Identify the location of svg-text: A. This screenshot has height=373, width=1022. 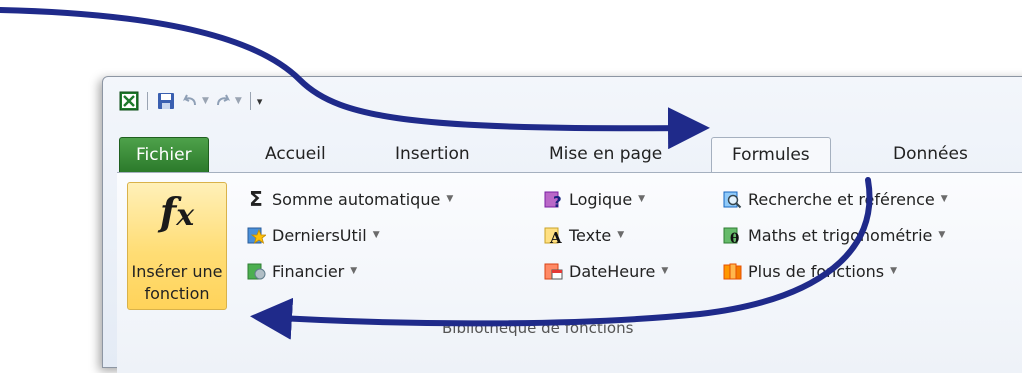
(555, 237).